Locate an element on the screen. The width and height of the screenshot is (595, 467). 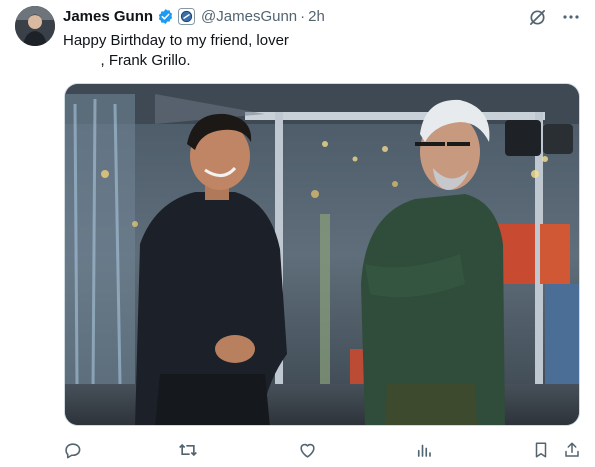
views-icon is located at coordinates (424, 450).